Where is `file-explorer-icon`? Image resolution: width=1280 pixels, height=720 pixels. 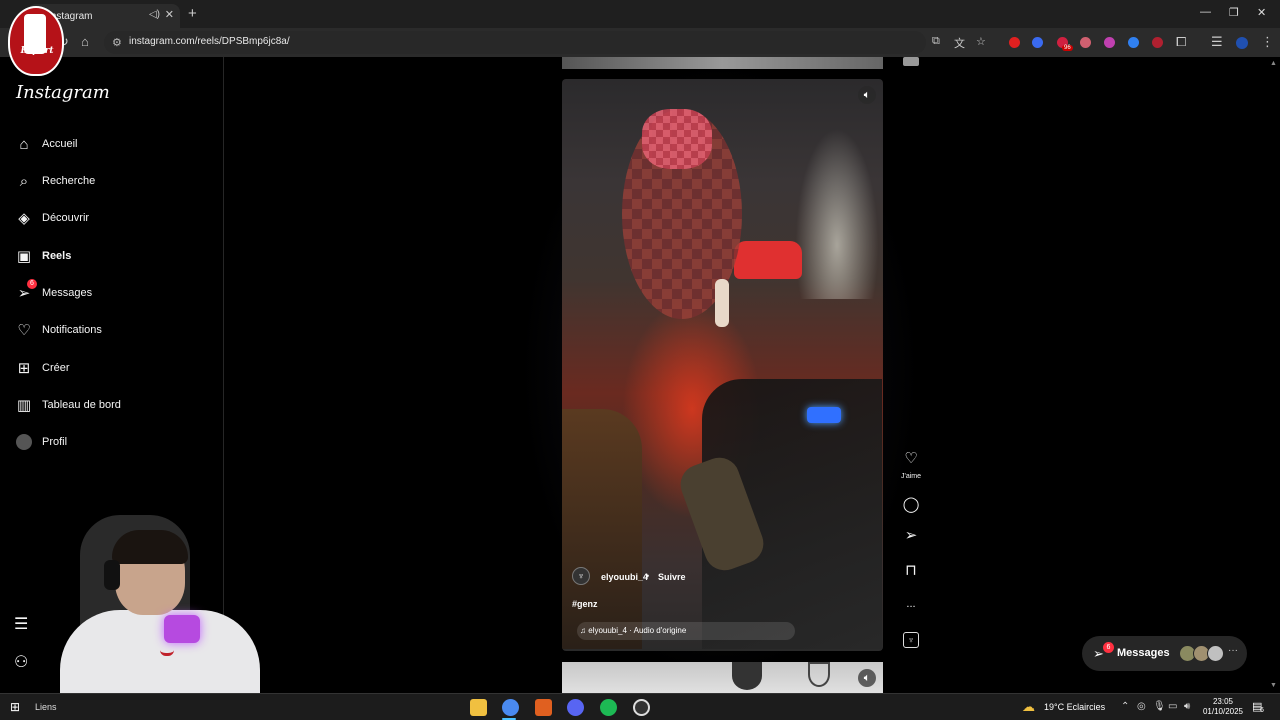
file-explorer-icon is located at coordinates (478, 707).